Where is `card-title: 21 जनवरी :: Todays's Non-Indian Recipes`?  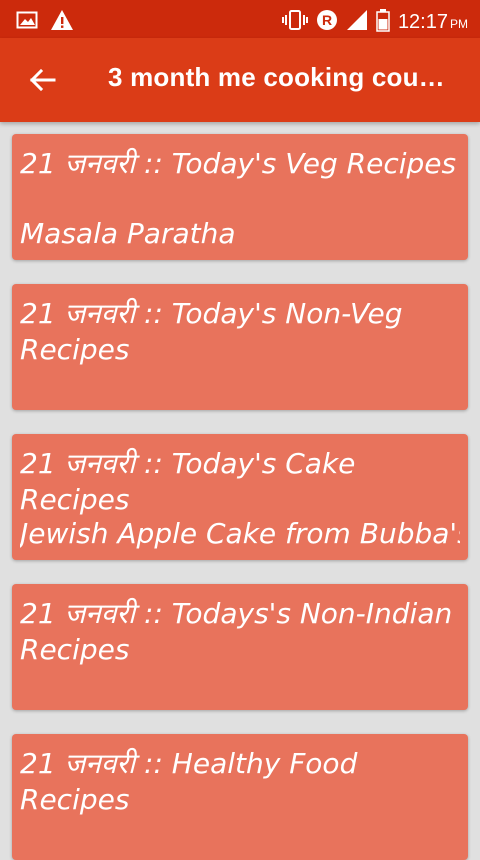 card-title: 21 जनवरी :: Todays's Non-Indian Recipes is located at coordinates (236, 631).